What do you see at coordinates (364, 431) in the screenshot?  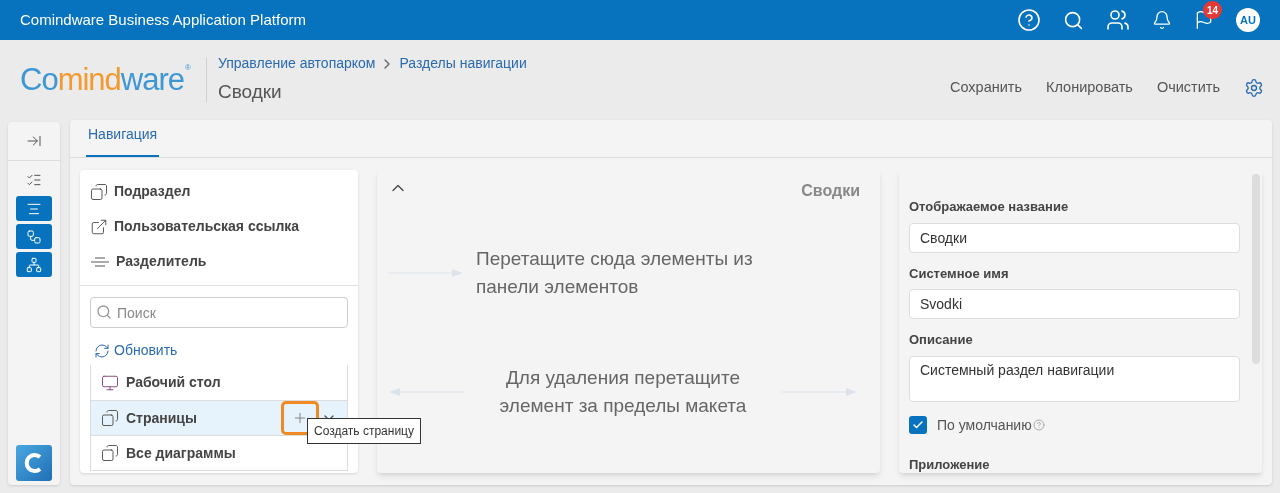 I see `tooltip: Создать страницу` at bounding box center [364, 431].